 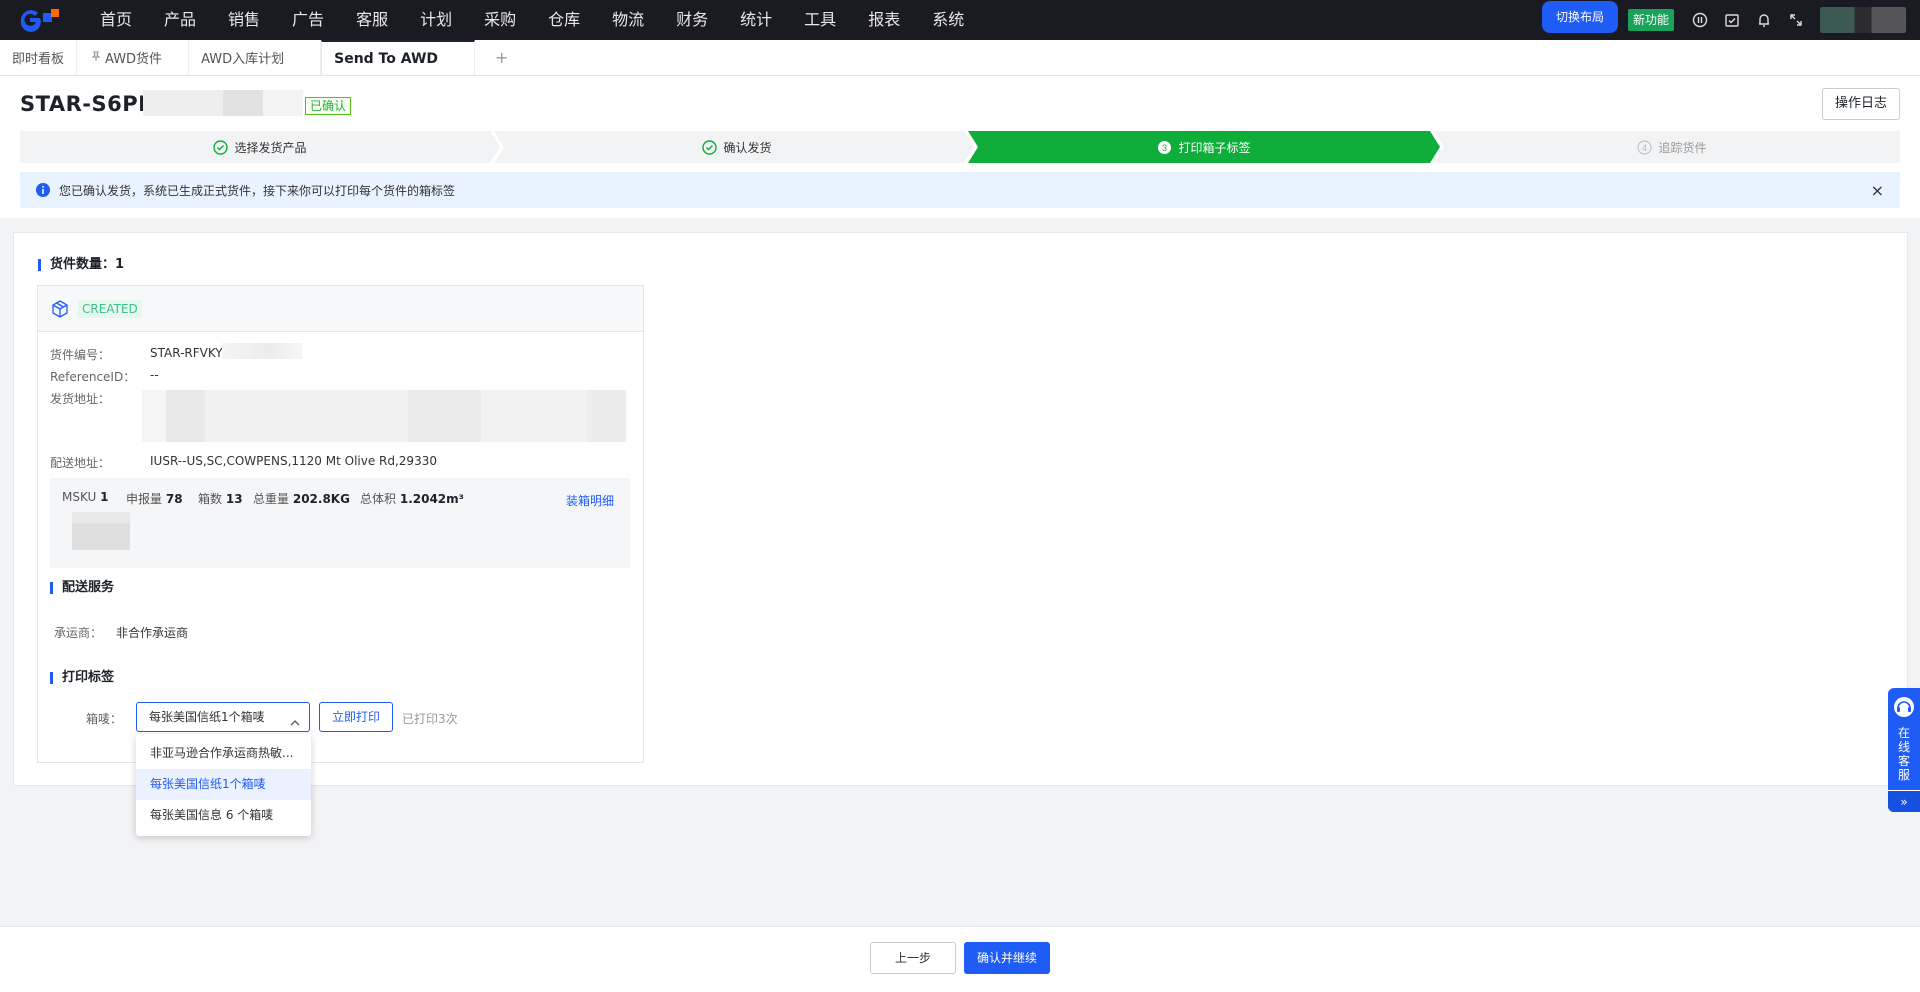 I want to click on reference-id-value: --, so click(x=154, y=375).